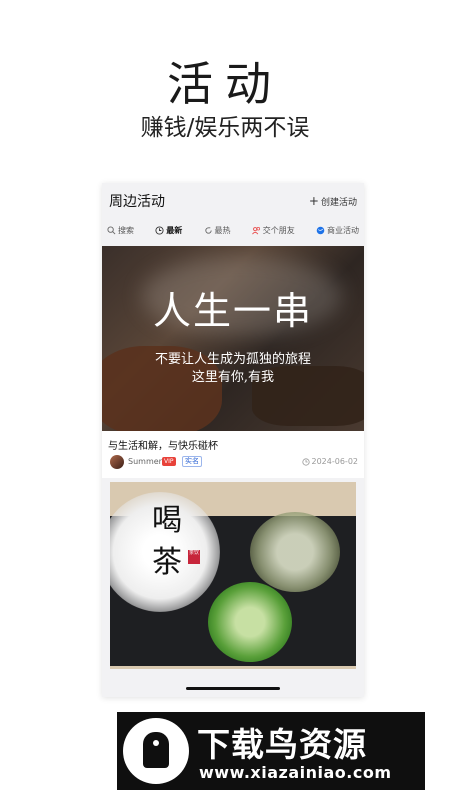 This screenshot has height=800, width=450. What do you see at coordinates (156, 743) in the screenshot?
I see `bird-eye` at bounding box center [156, 743].